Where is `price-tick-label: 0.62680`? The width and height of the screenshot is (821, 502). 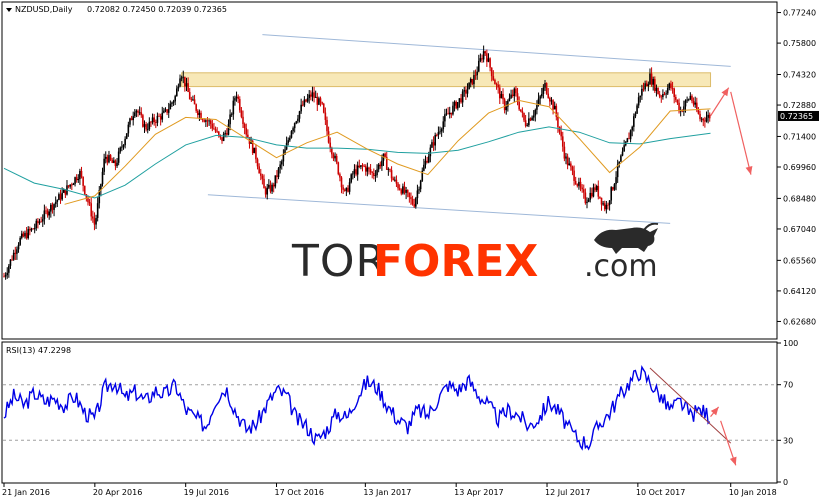 price-tick-label: 0.62680 is located at coordinates (799, 321).